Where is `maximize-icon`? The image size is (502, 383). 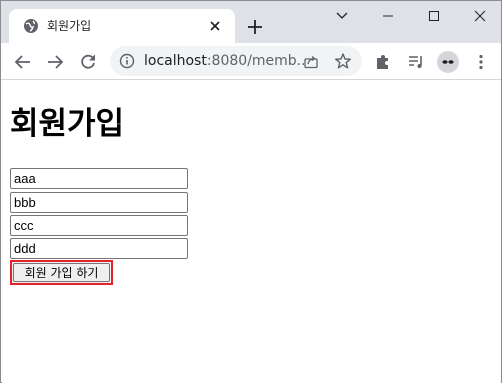
maximize-icon is located at coordinates (434, 16).